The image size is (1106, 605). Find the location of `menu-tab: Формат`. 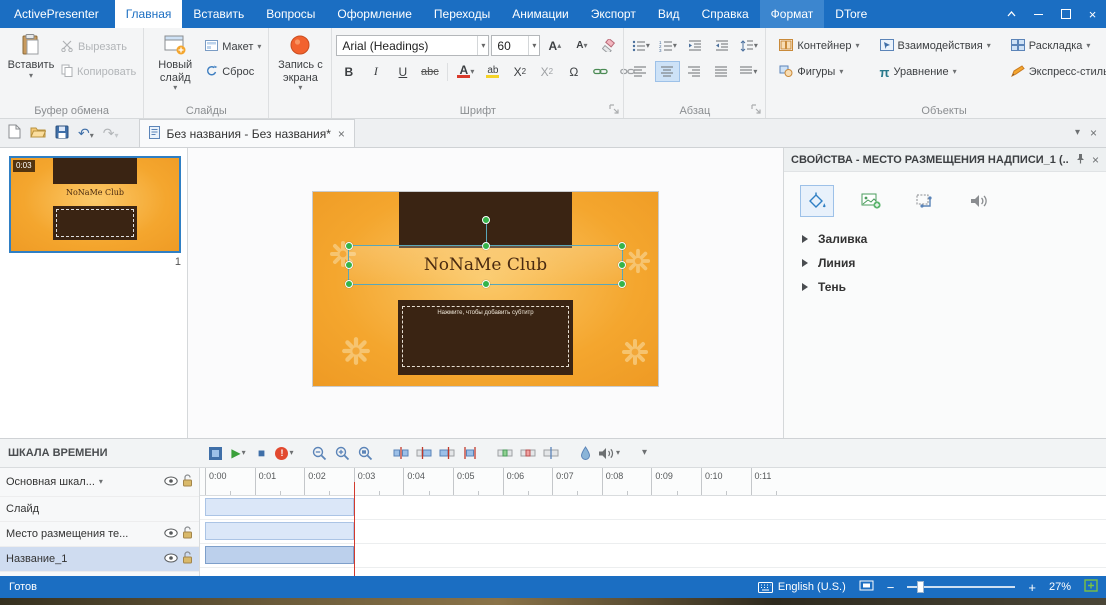

menu-tab: Формат is located at coordinates (792, 14).